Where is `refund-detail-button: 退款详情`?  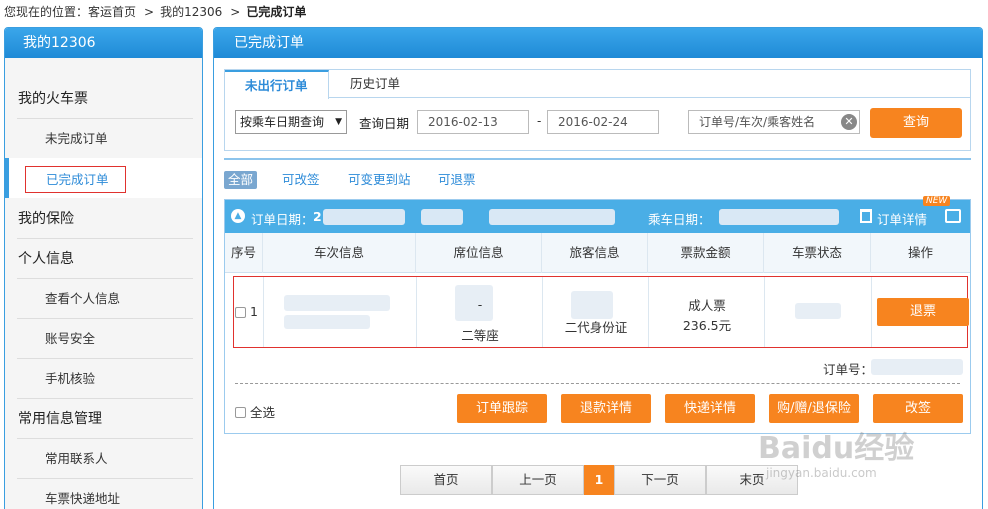
refund-detail-button: 退款详情 is located at coordinates (606, 408).